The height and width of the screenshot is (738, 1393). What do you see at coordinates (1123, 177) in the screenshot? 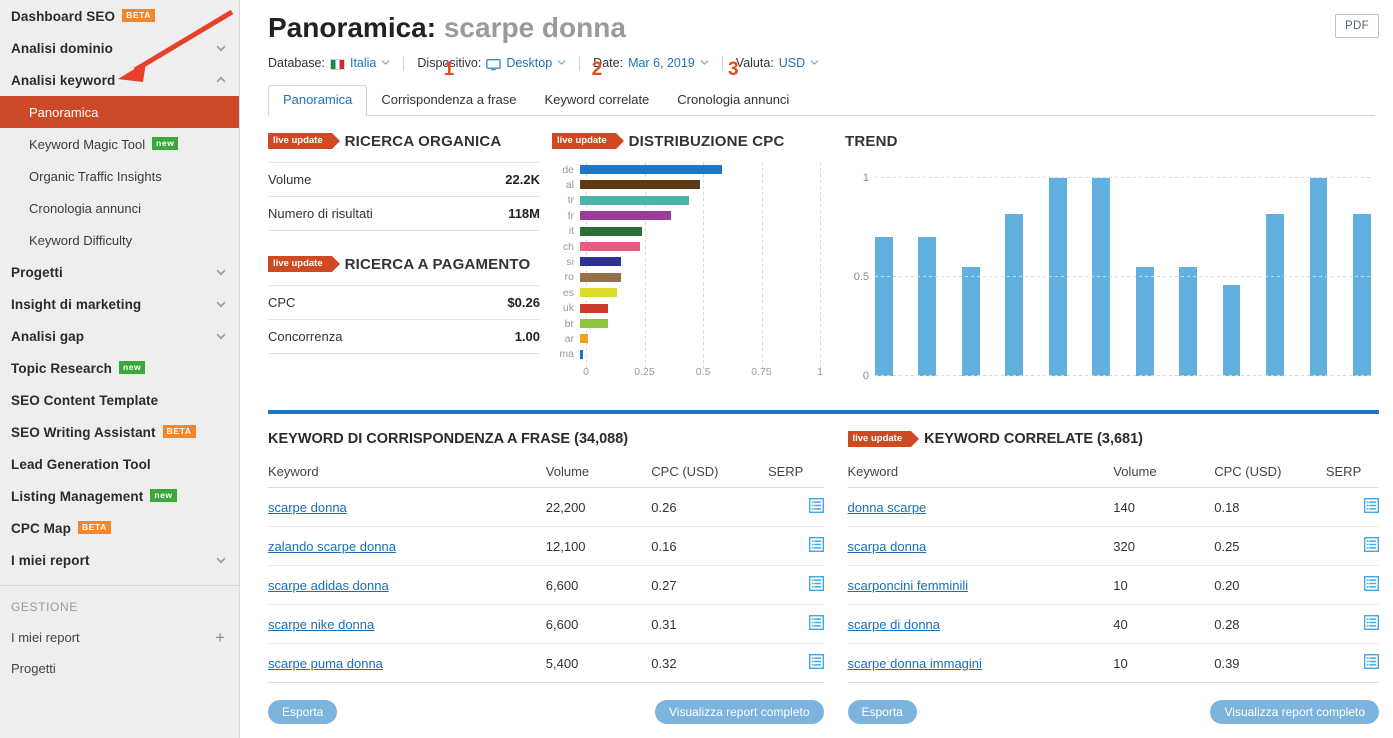
I see `gridline` at bounding box center [1123, 177].